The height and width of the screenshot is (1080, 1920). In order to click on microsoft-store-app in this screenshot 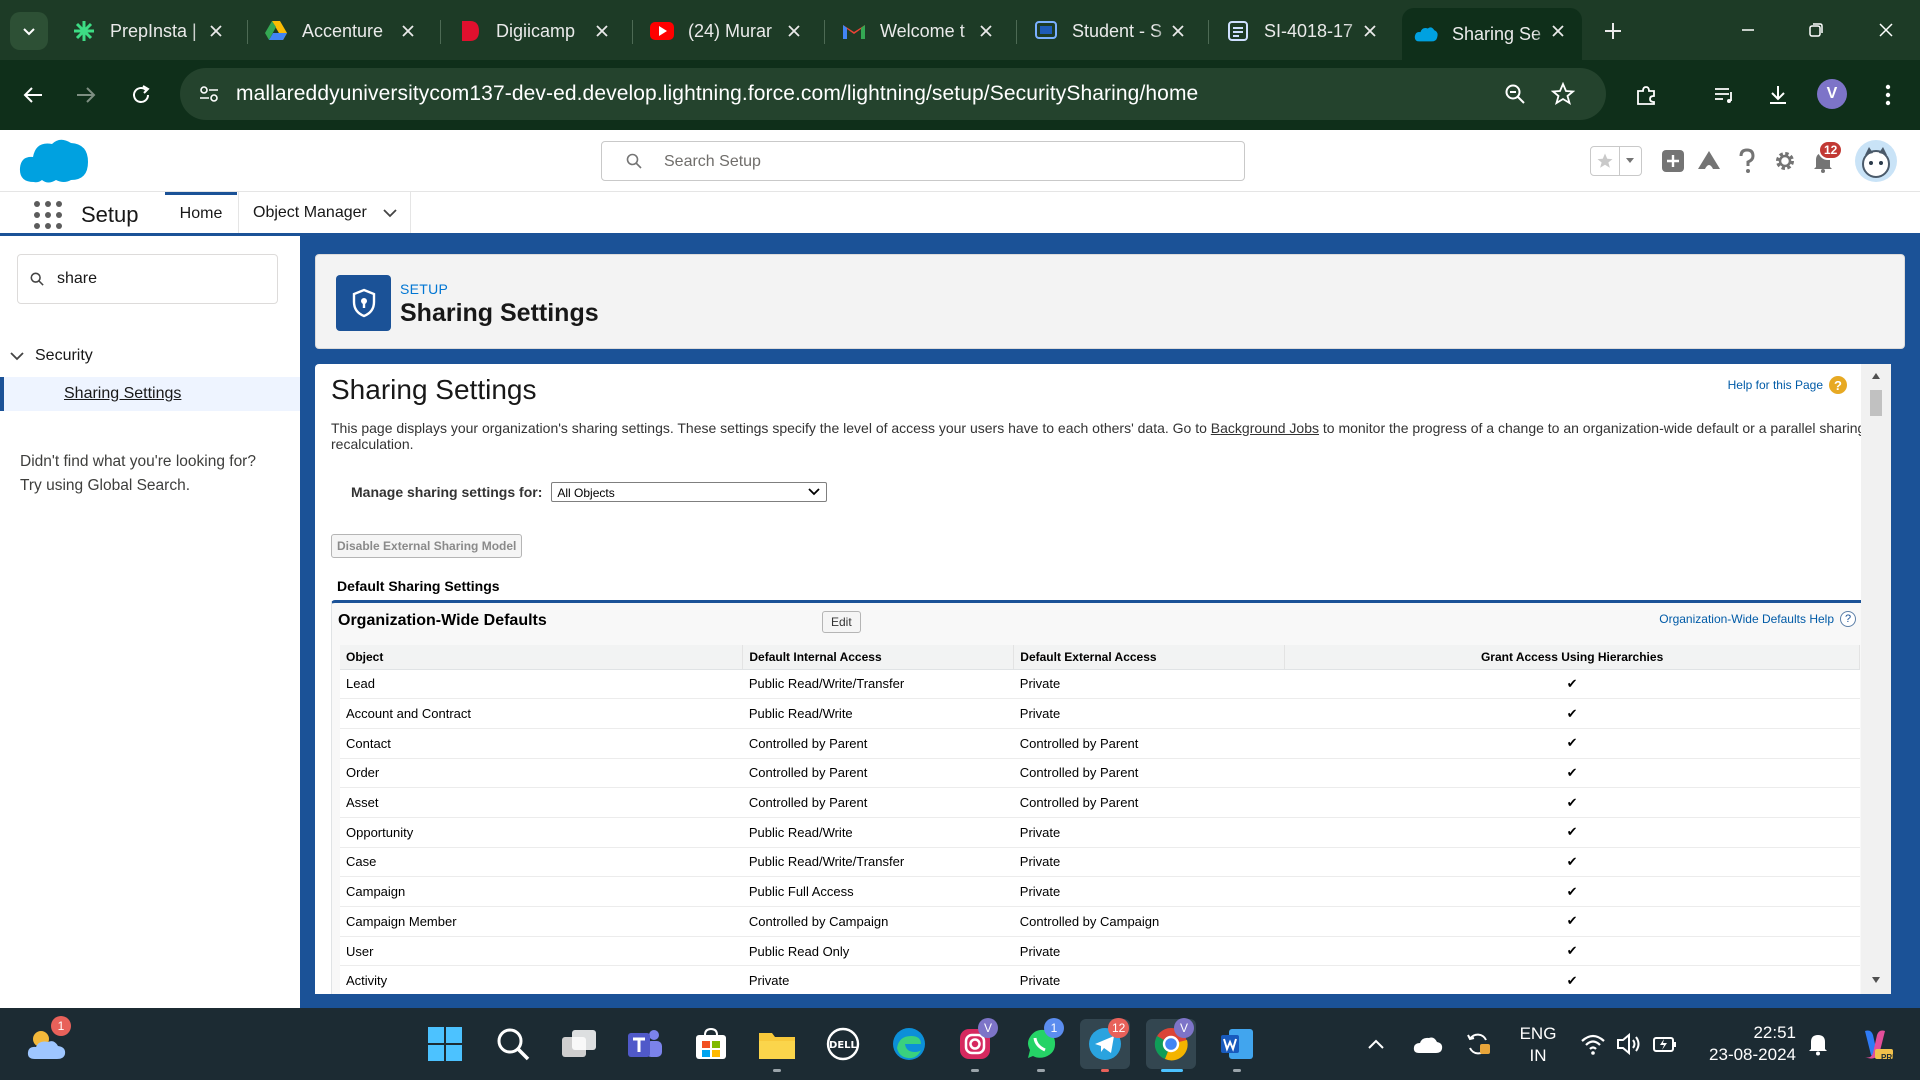, I will do `click(711, 1044)`.